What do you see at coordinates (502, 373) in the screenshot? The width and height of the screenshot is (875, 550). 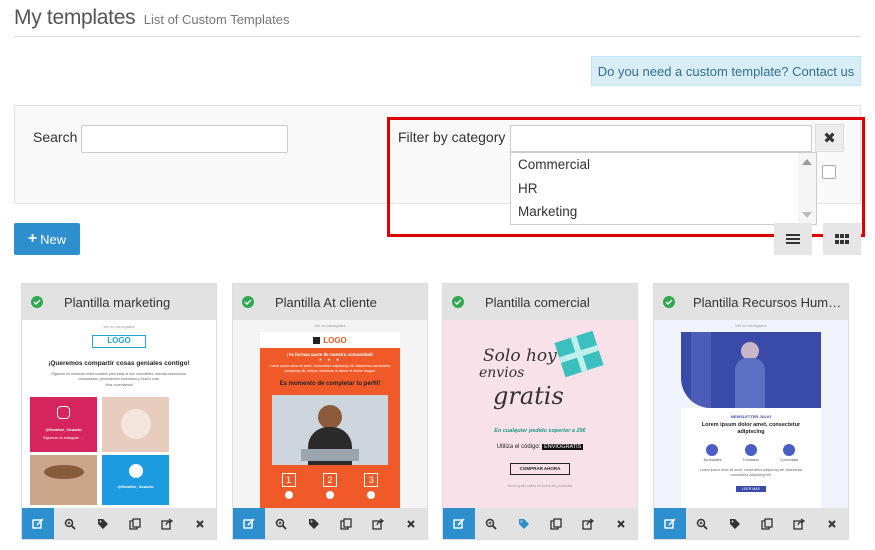 I see `preview-line2: envios` at bounding box center [502, 373].